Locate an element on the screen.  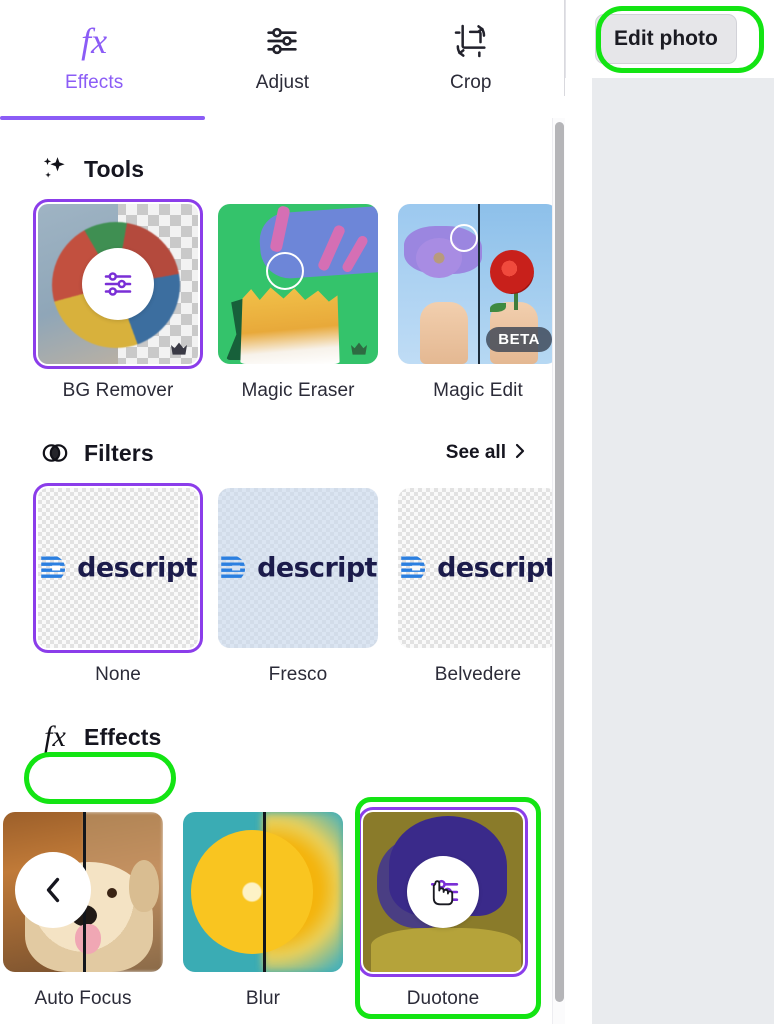
panel-scrollbar is located at coordinates (558, 571).